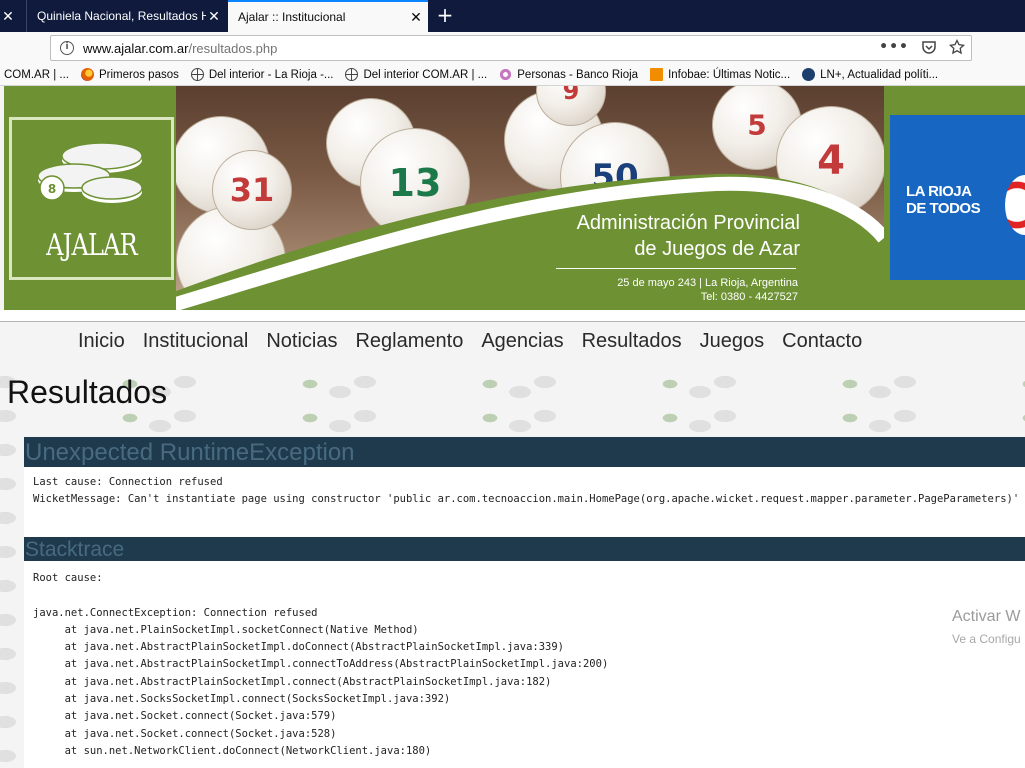 The image size is (1025, 768). I want to click on page-actions-icon: •••, so click(894, 47).